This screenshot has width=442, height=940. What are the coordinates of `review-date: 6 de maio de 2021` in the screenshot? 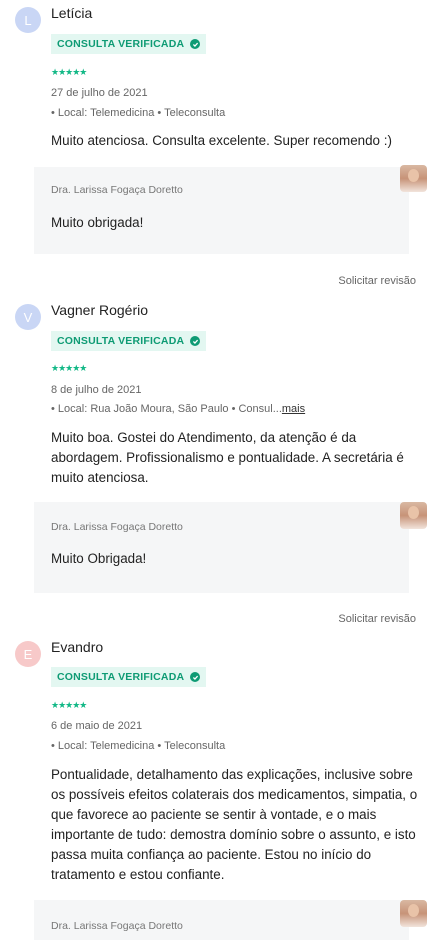 It's located at (97, 726).